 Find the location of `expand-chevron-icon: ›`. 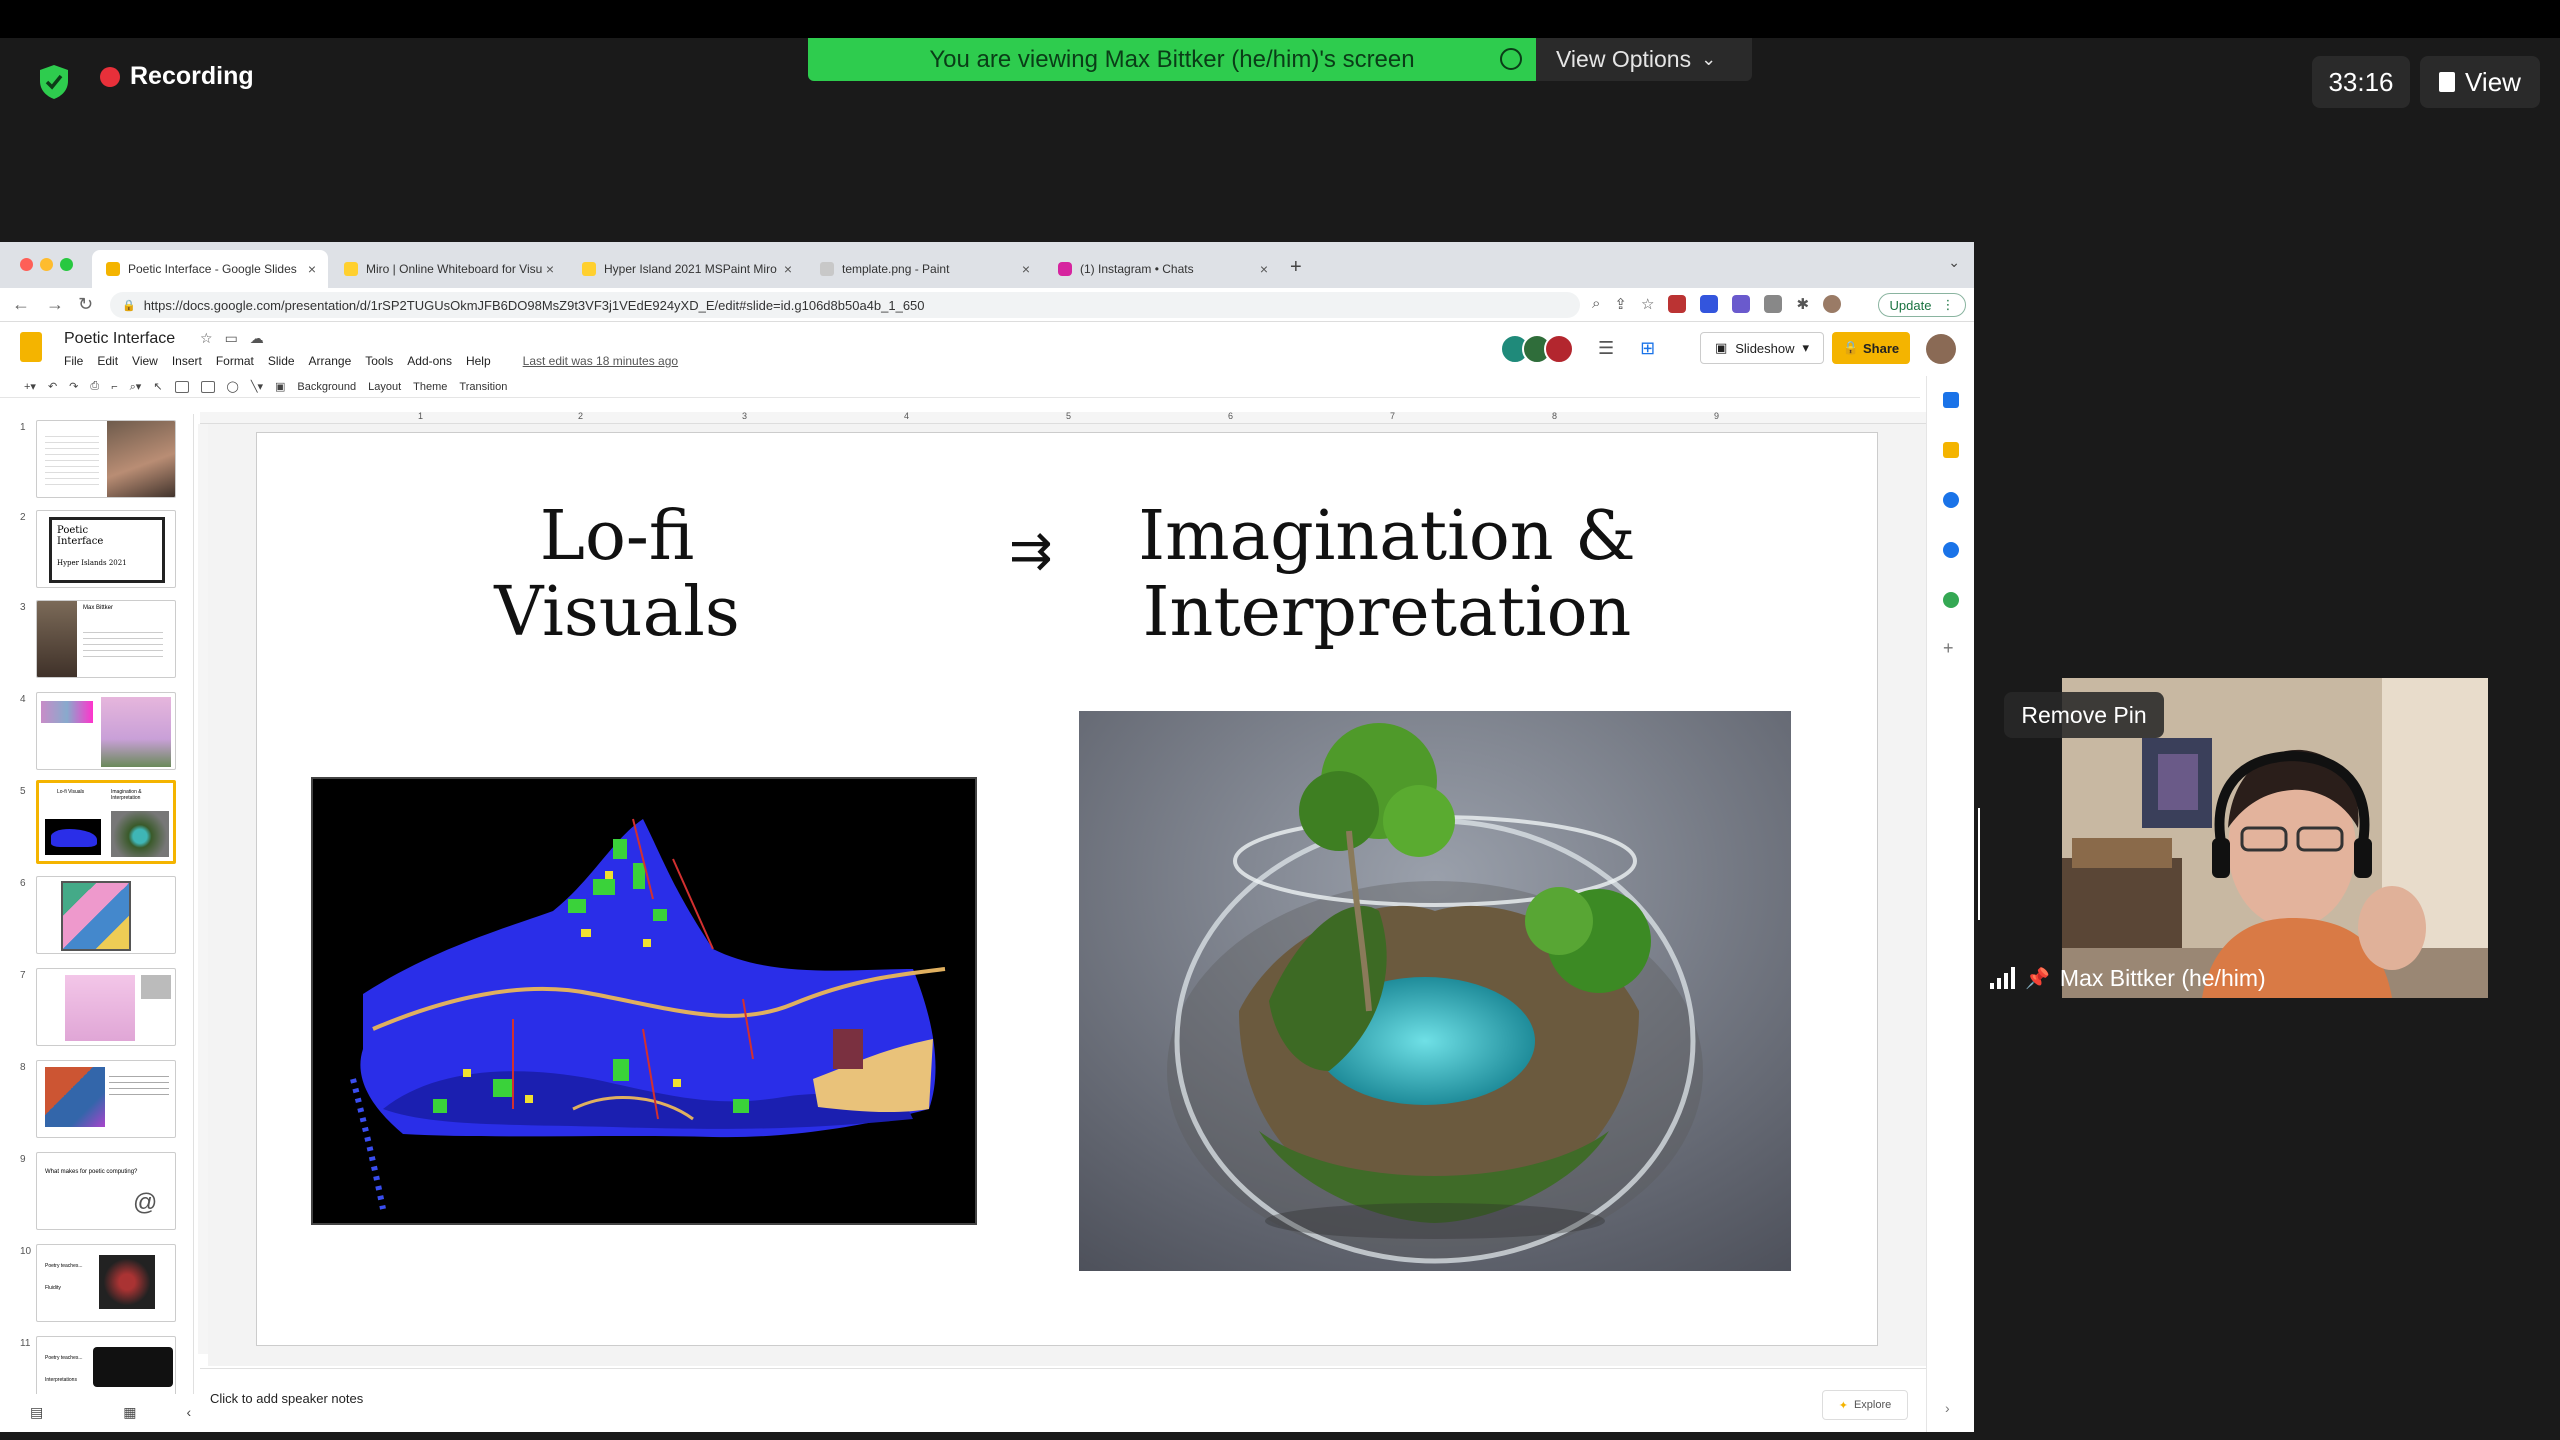

expand-chevron-icon: › is located at coordinates (1947, 1408).